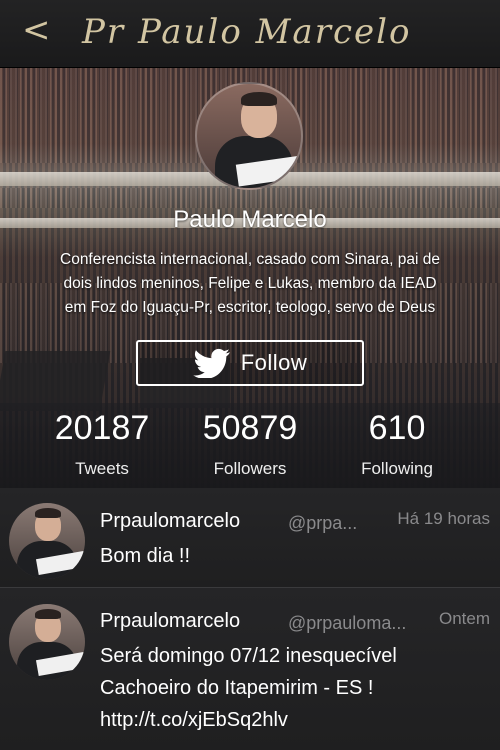  I want to click on back-button: <, so click(42, 30).